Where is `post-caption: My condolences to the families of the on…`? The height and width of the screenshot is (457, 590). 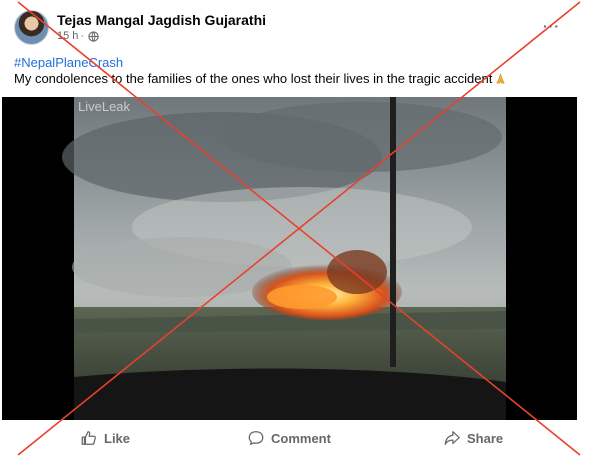 post-caption: My condolences to the families of the on… is located at coordinates (299, 79).